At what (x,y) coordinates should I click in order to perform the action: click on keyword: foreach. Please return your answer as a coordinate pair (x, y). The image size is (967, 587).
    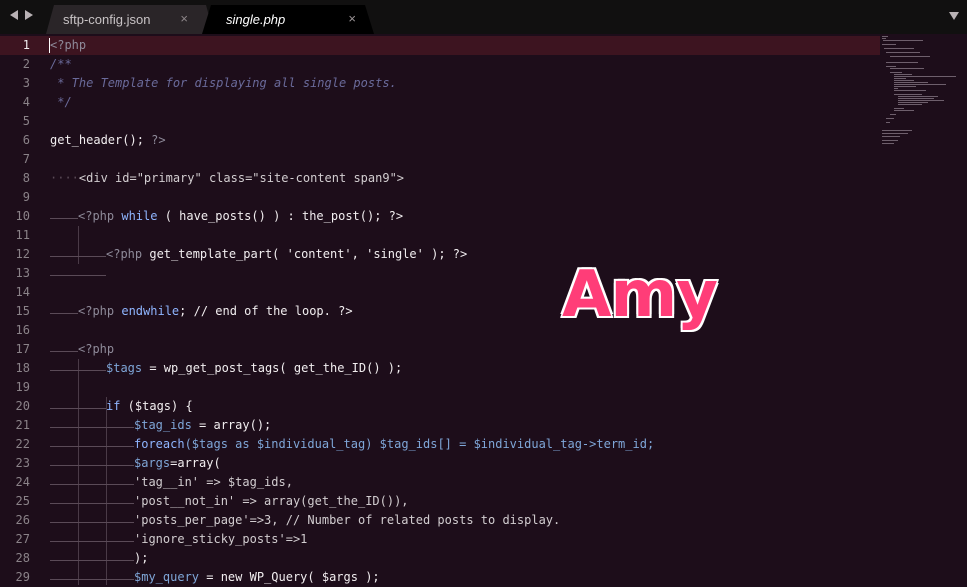
    Looking at the image, I should click on (159, 444).